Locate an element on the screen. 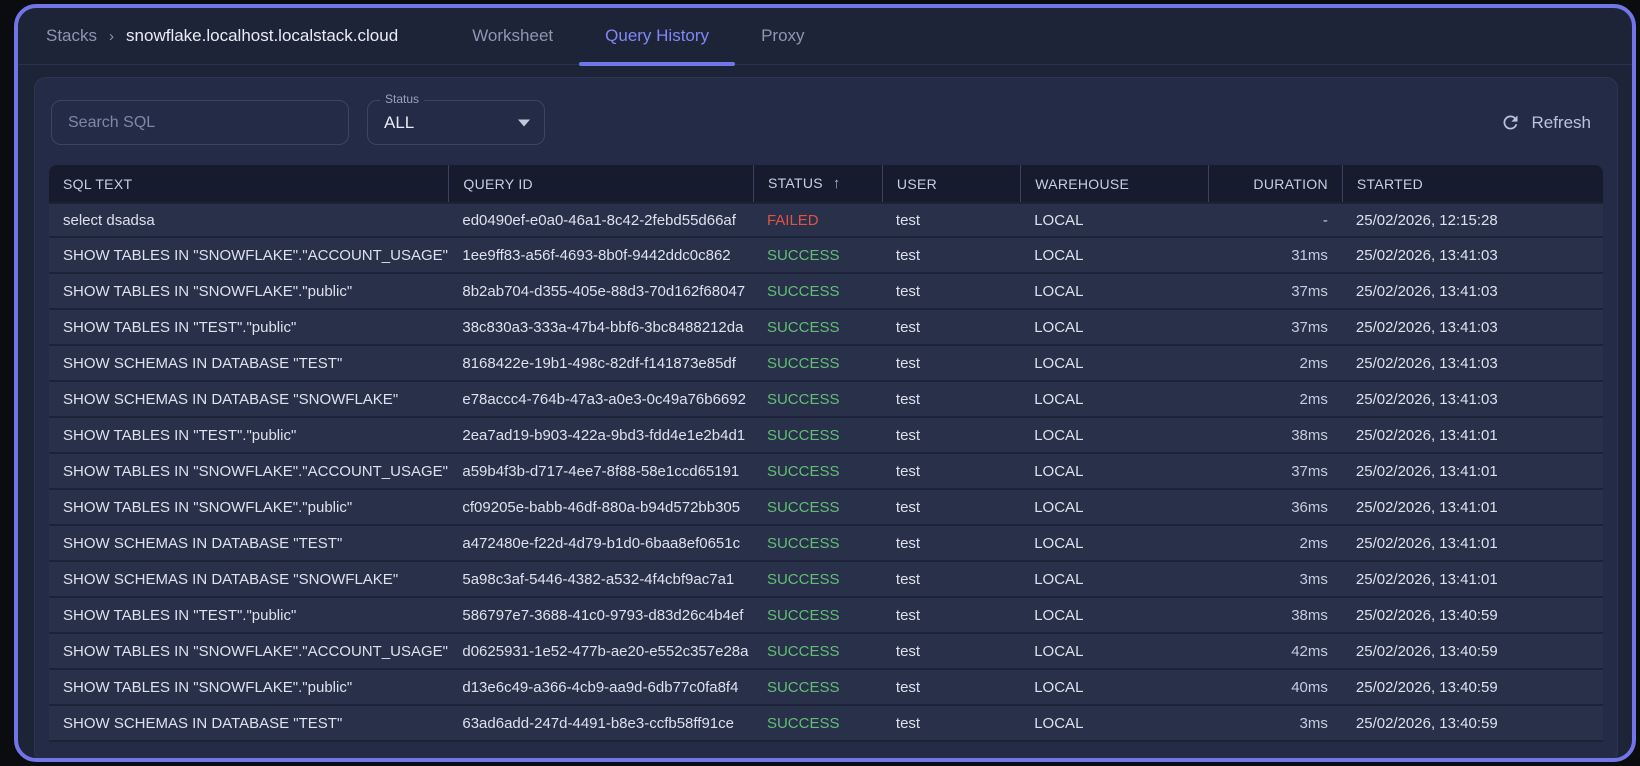 The width and height of the screenshot is (1640, 766). cell-sql: SHOW SCHEMAS IN DATABASE "SNOWFLAKE" is located at coordinates (249, 400).